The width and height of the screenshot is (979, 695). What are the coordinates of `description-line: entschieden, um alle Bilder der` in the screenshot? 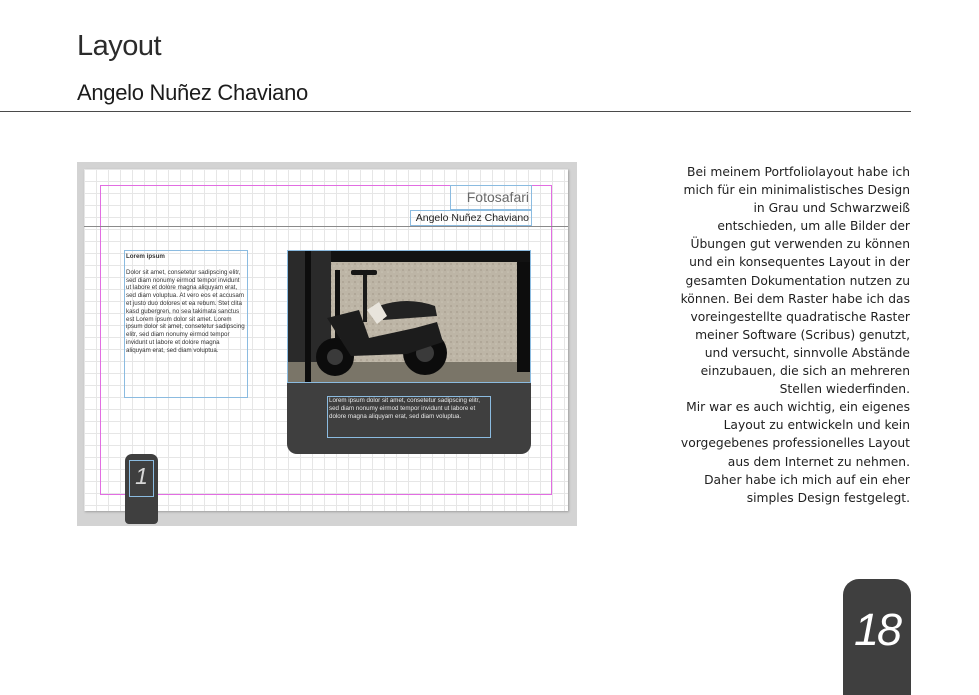 It's located at (813, 226).